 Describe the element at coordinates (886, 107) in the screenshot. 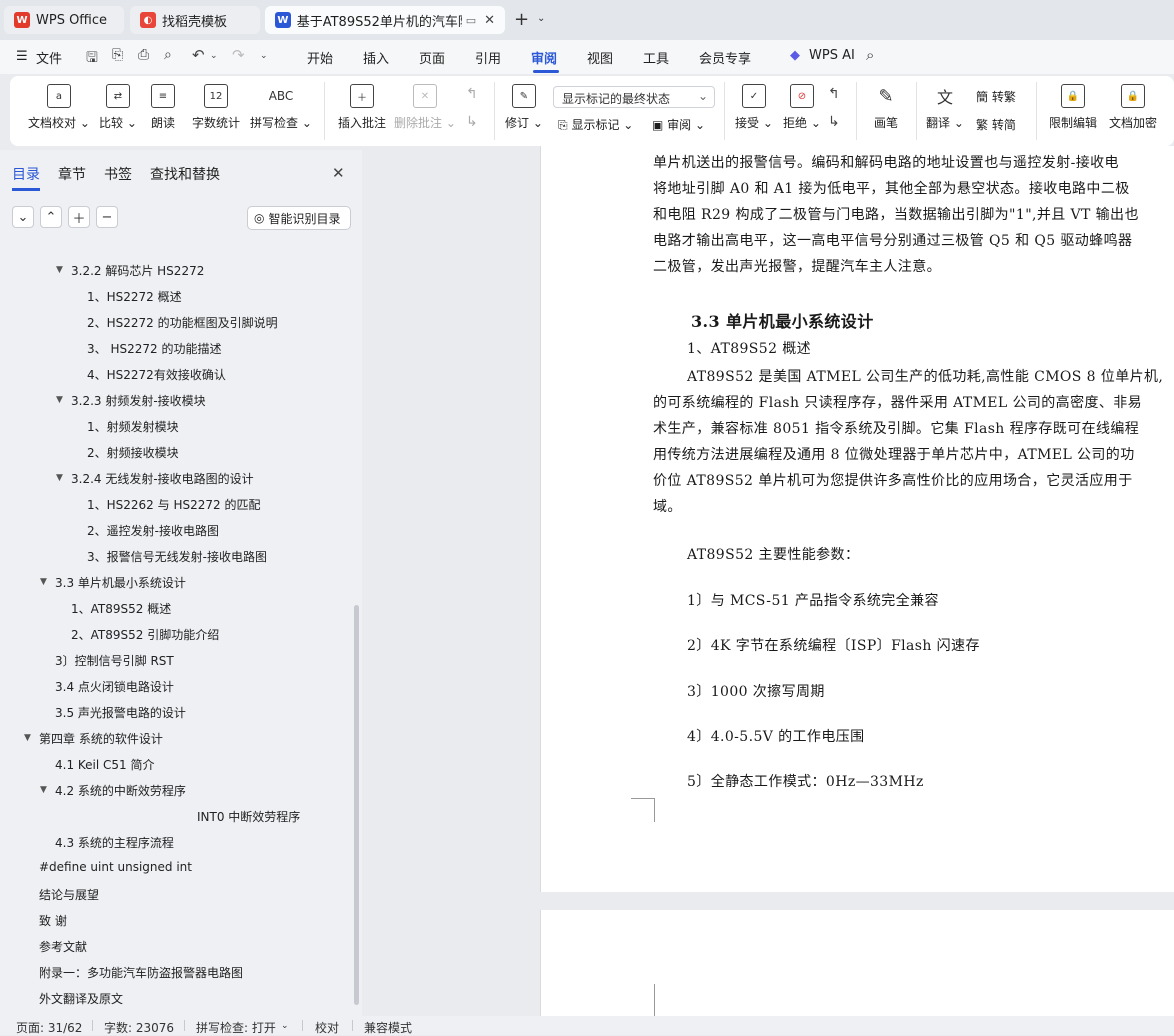

I see `pen-button: ✎ 画笔` at that location.